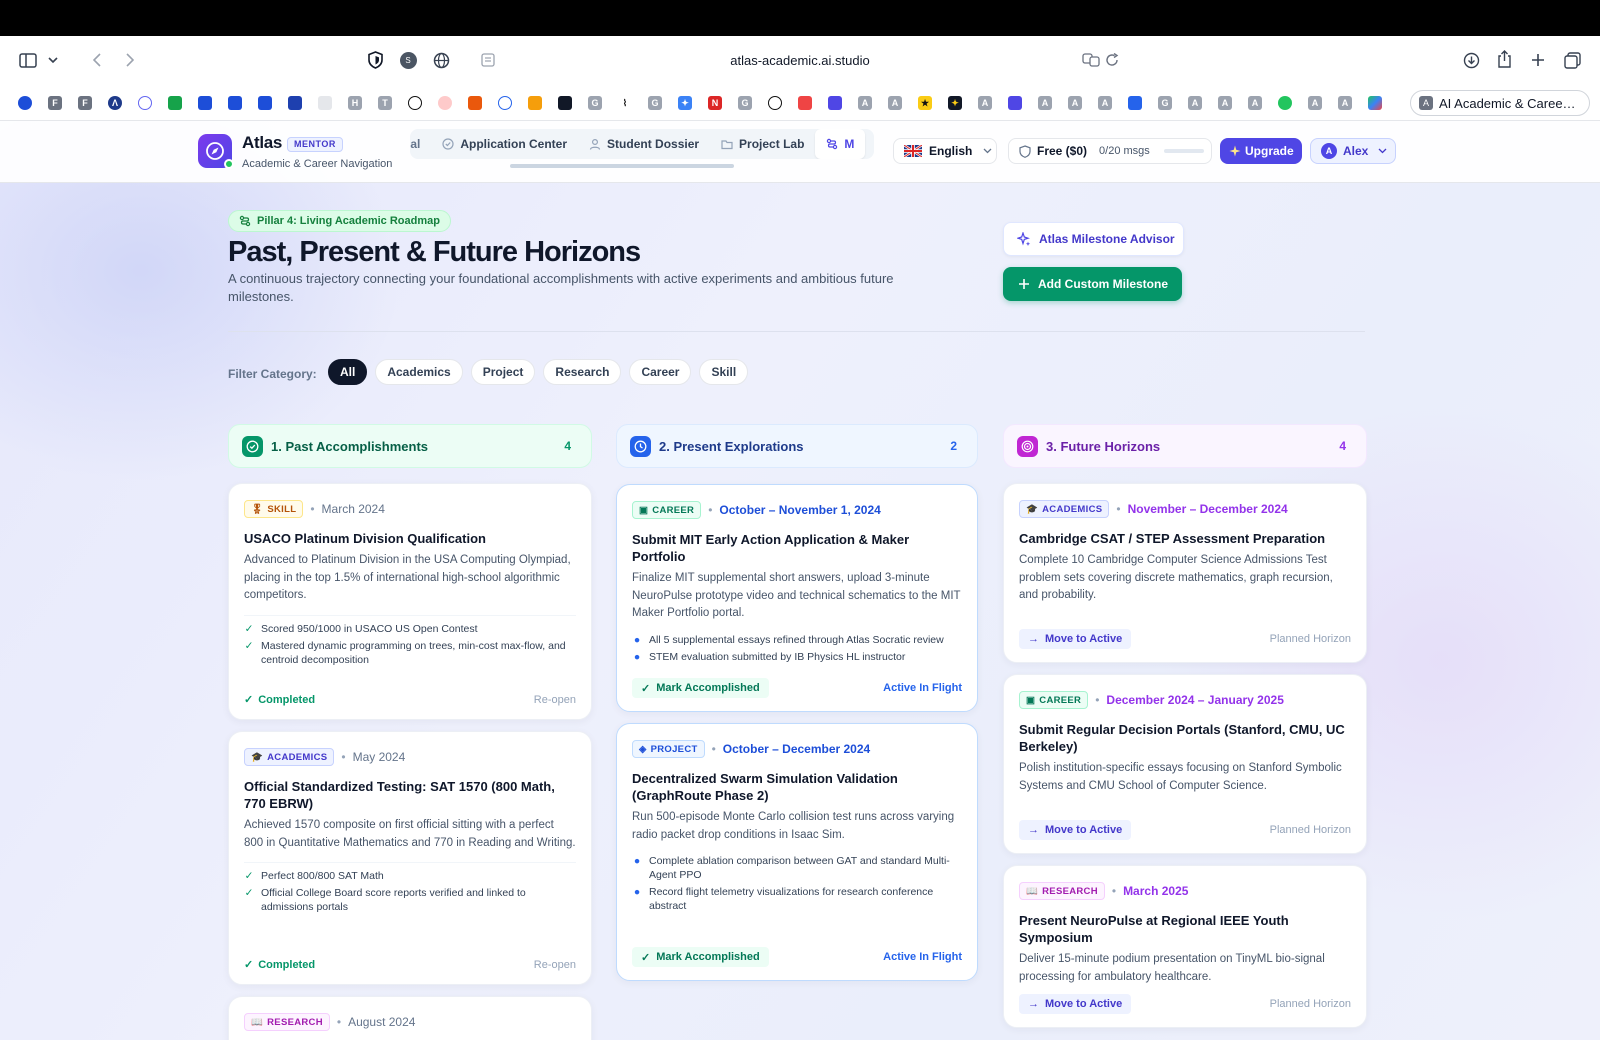  What do you see at coordinates (488, 60) in the screenshot?
I see `reader-icon` at bounding box center [488, 60].